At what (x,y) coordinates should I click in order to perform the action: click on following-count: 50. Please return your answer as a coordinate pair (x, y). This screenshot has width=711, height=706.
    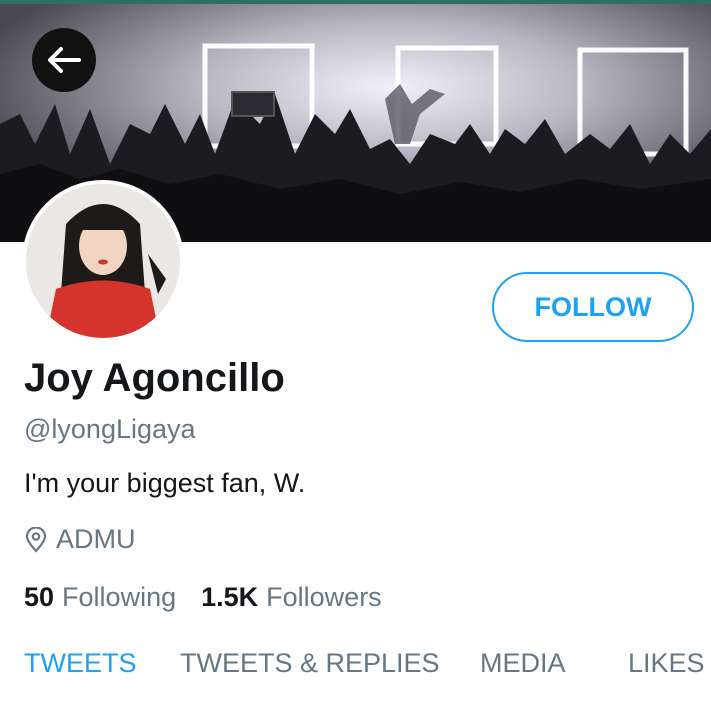
    Looking at the image, I should click on (39, 597).